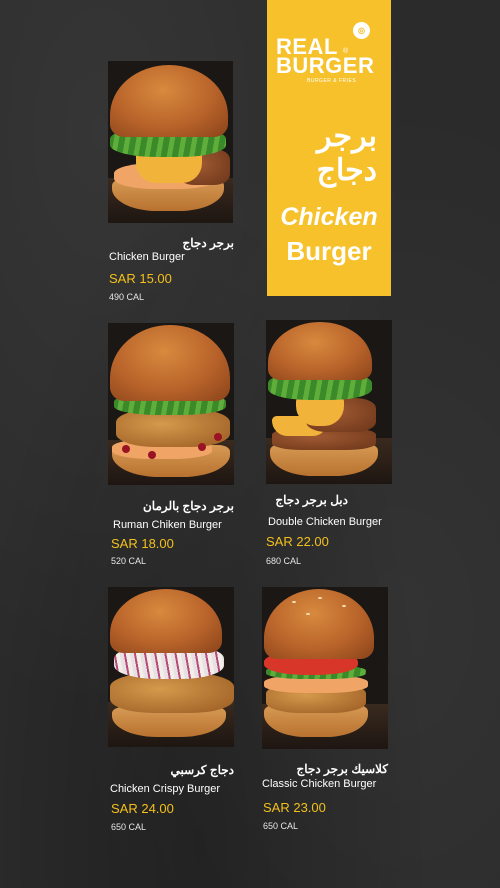 This screenshot has width=500, height=888. What do you see at coordinates (147, 257) in the screenshot?
I see `item-name-en: Chicken Burger` at bounding box center [147, 257].